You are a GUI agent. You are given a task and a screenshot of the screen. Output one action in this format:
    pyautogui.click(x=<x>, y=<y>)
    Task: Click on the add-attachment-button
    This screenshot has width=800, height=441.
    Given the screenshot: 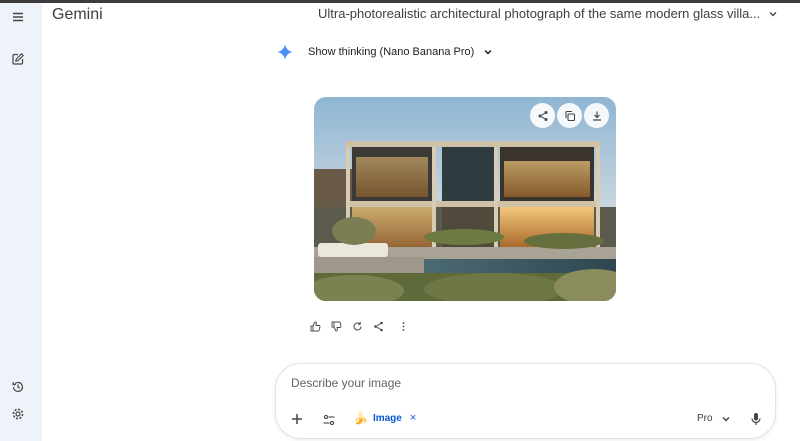 What is the action you would take?
    pyautogui.click(x=297, y=419)
    